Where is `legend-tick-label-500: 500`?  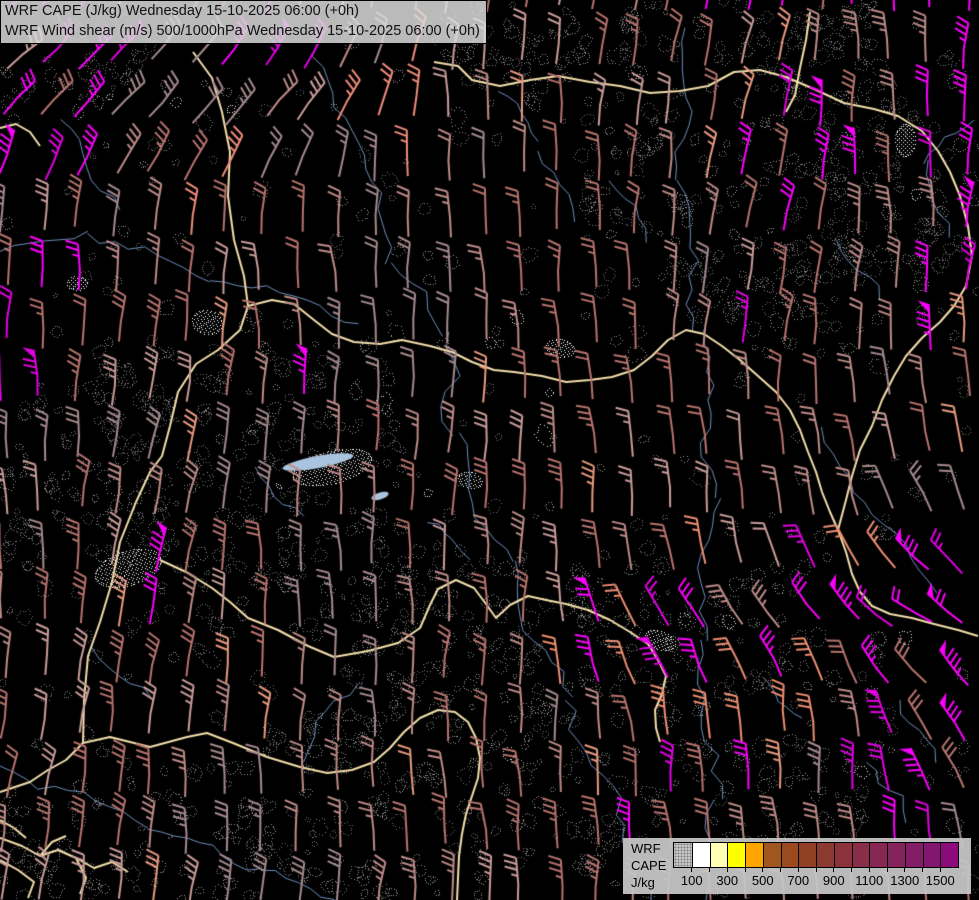 legend-tick-label-500: 500 is located at coordinates (762, 880).